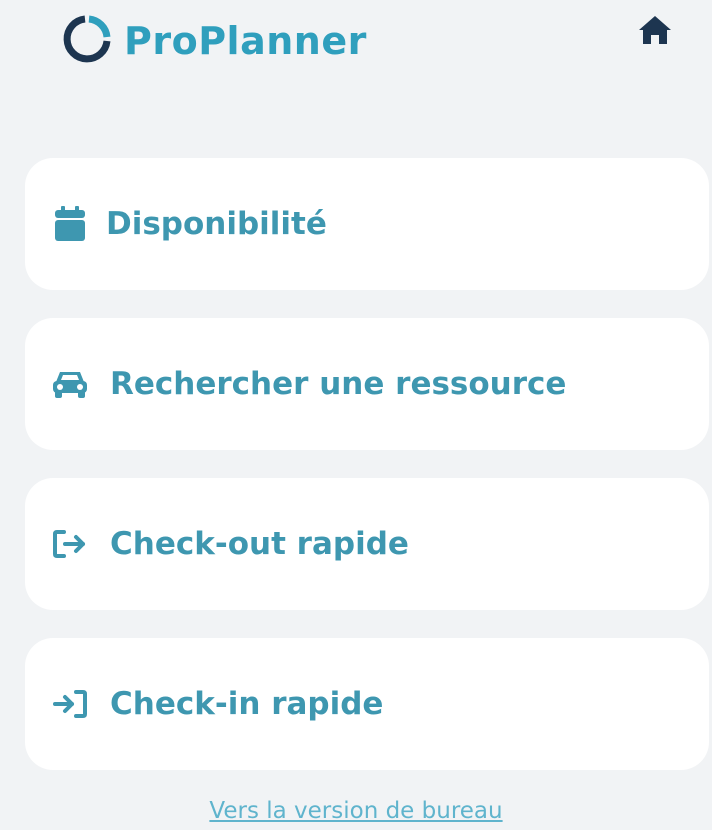  What do you see at coordinates (87, 41) in the screenshot?
I see `ring-logo-icon` at bounding box center [87, 41].